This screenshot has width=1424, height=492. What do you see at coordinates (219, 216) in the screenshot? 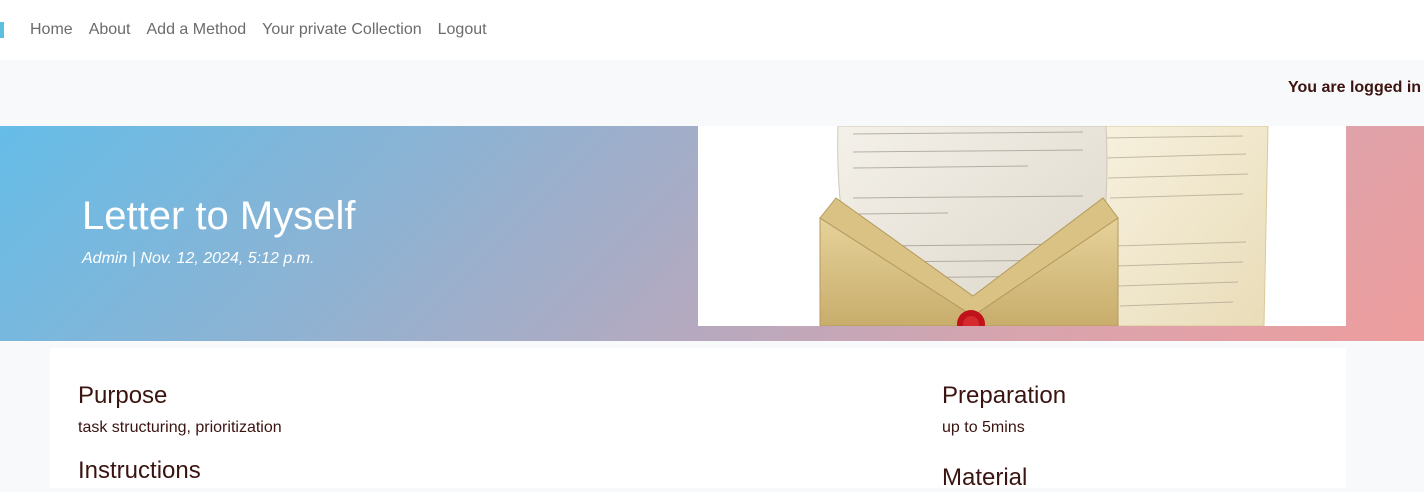
I see `page-title: Letter to Myself` at bounding box center [219, 216].